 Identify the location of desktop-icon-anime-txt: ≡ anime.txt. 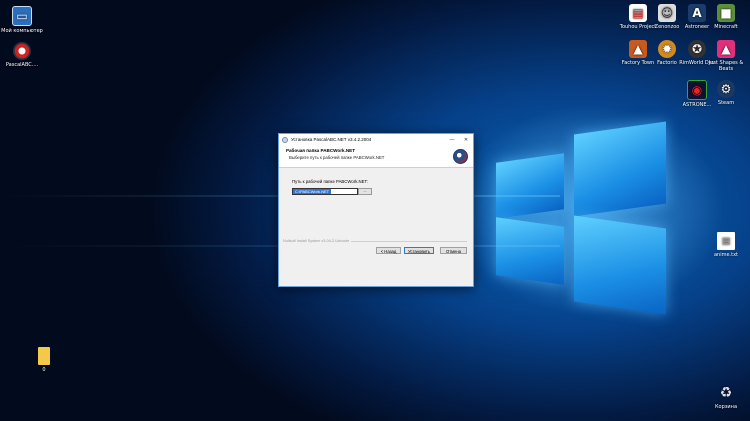
(726, 245).